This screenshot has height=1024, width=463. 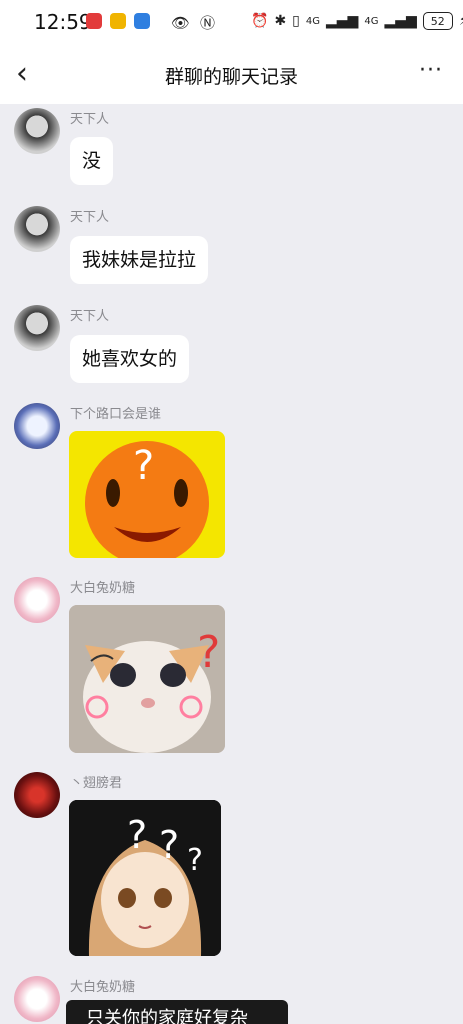 I want to click on sticker-caption-partial: 只关你的家庭好复杂, so click(x=177, y=1012).